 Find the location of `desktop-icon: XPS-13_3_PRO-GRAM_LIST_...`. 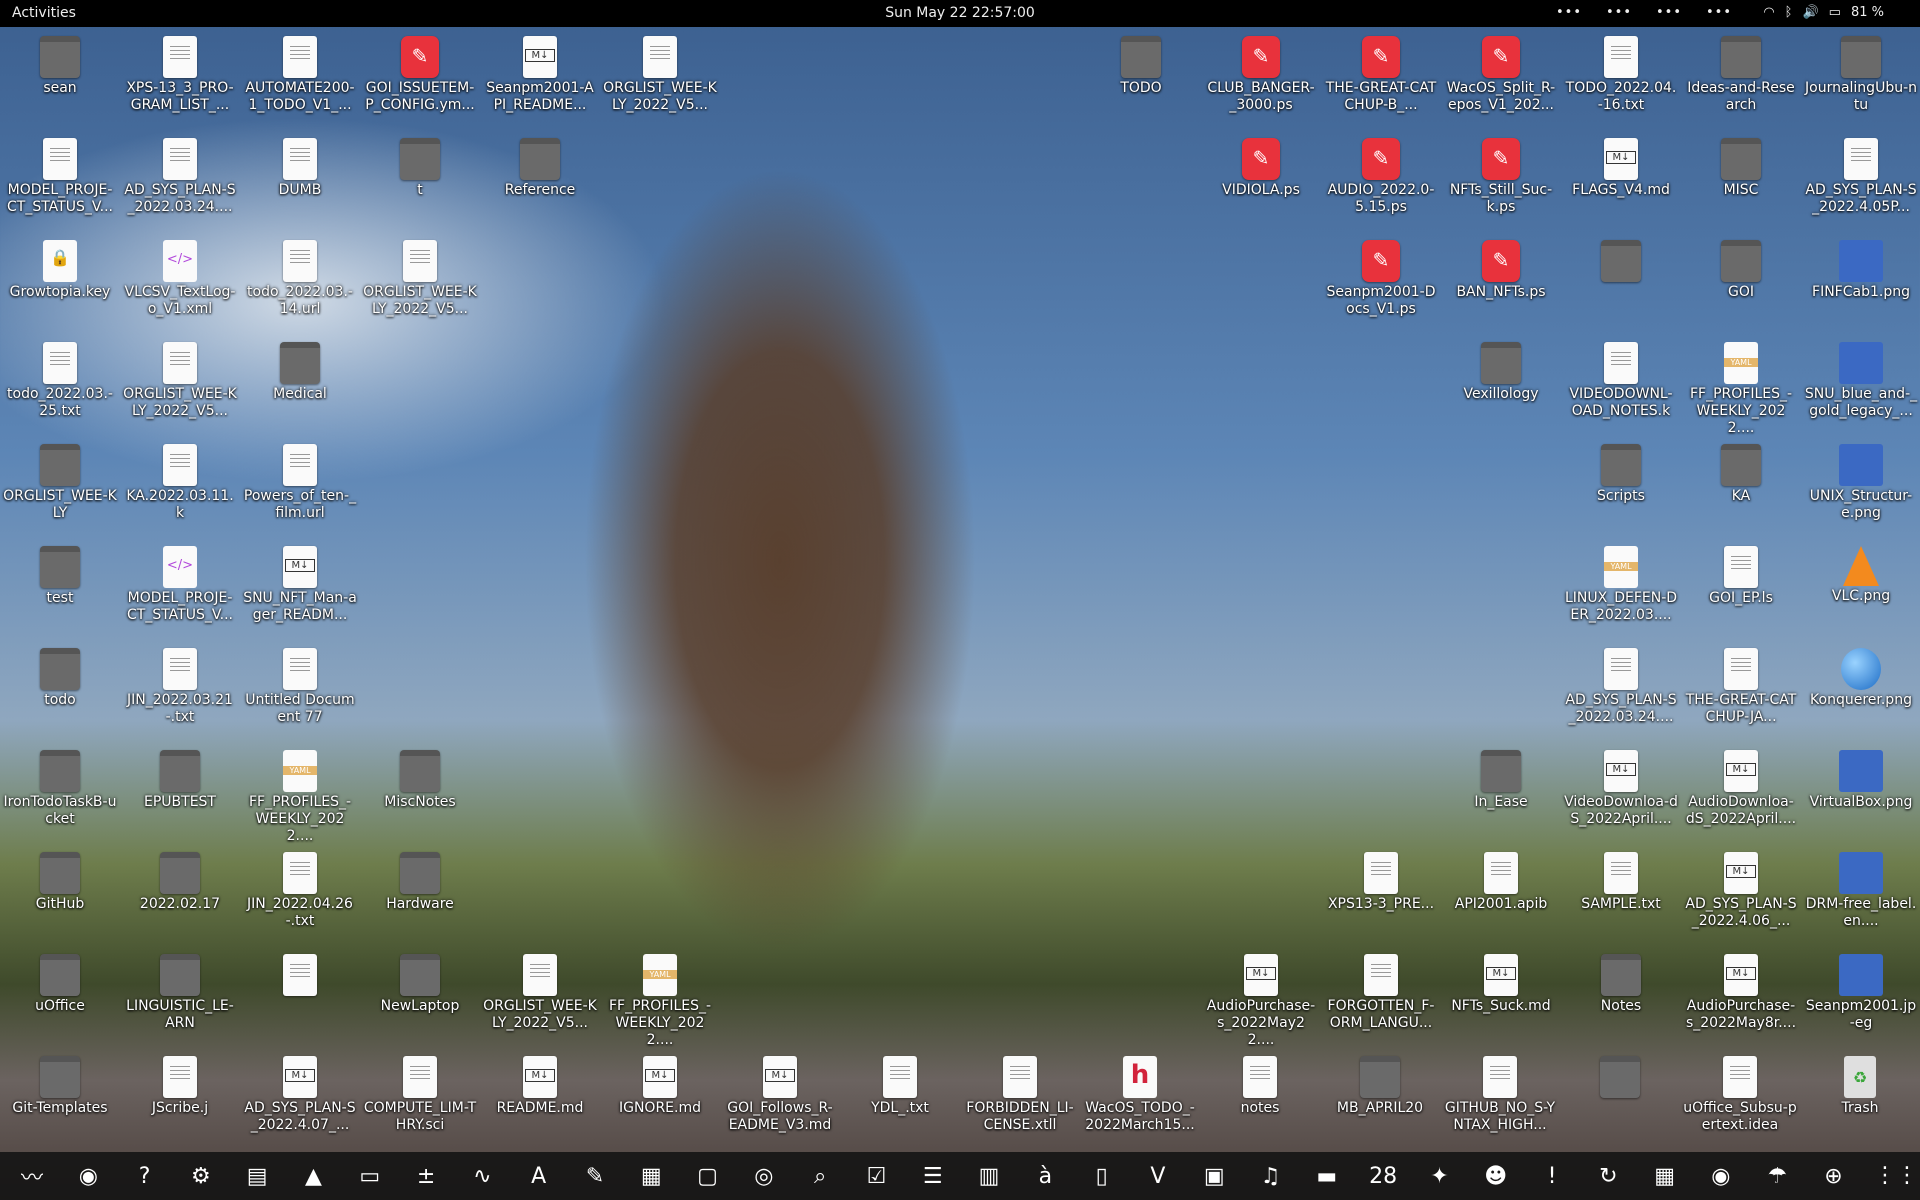

desktop-icon: XPS-13_3_PRO-GRAM_LIST_... is located at coordinates (180, 72).